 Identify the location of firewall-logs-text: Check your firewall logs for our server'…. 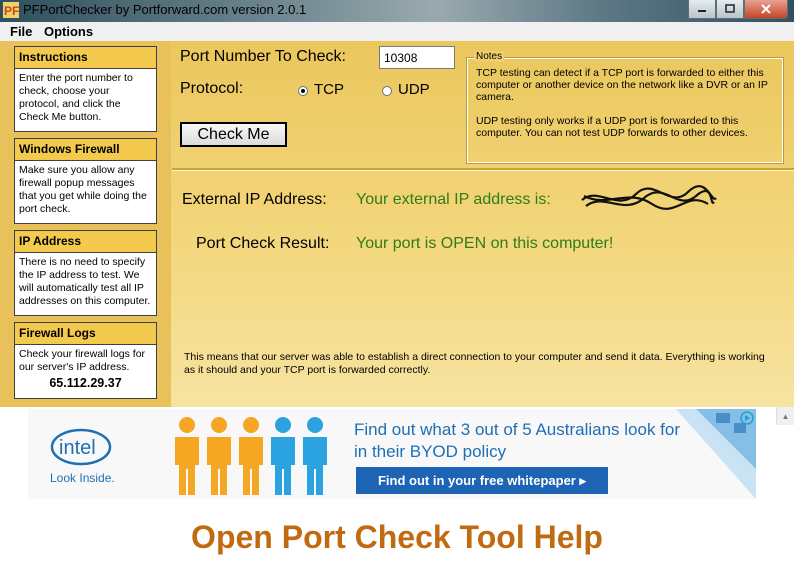
(82, 360).